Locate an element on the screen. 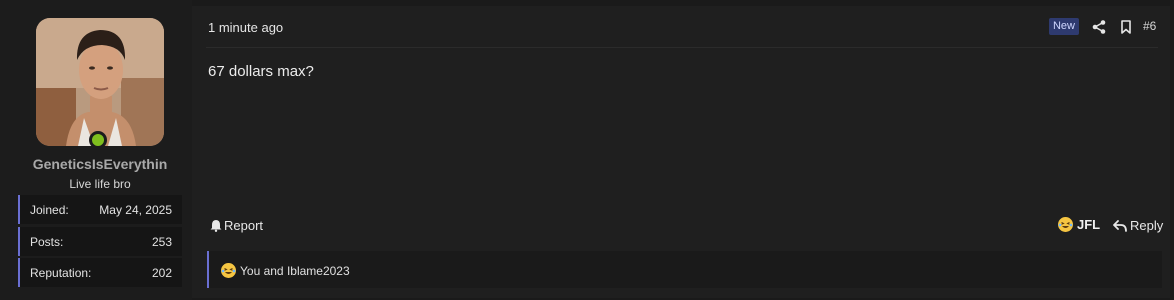  avatar is located at coordinates (100, 82).